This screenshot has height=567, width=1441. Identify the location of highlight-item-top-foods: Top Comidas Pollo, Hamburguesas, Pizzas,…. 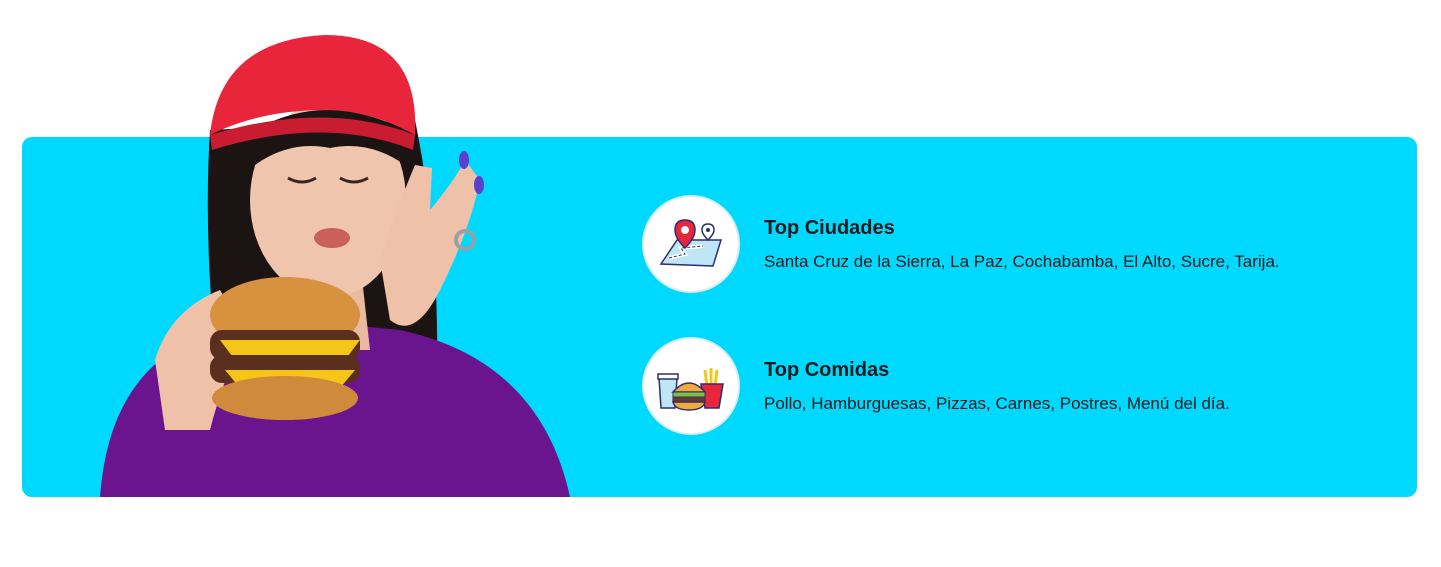
(1022, 388).